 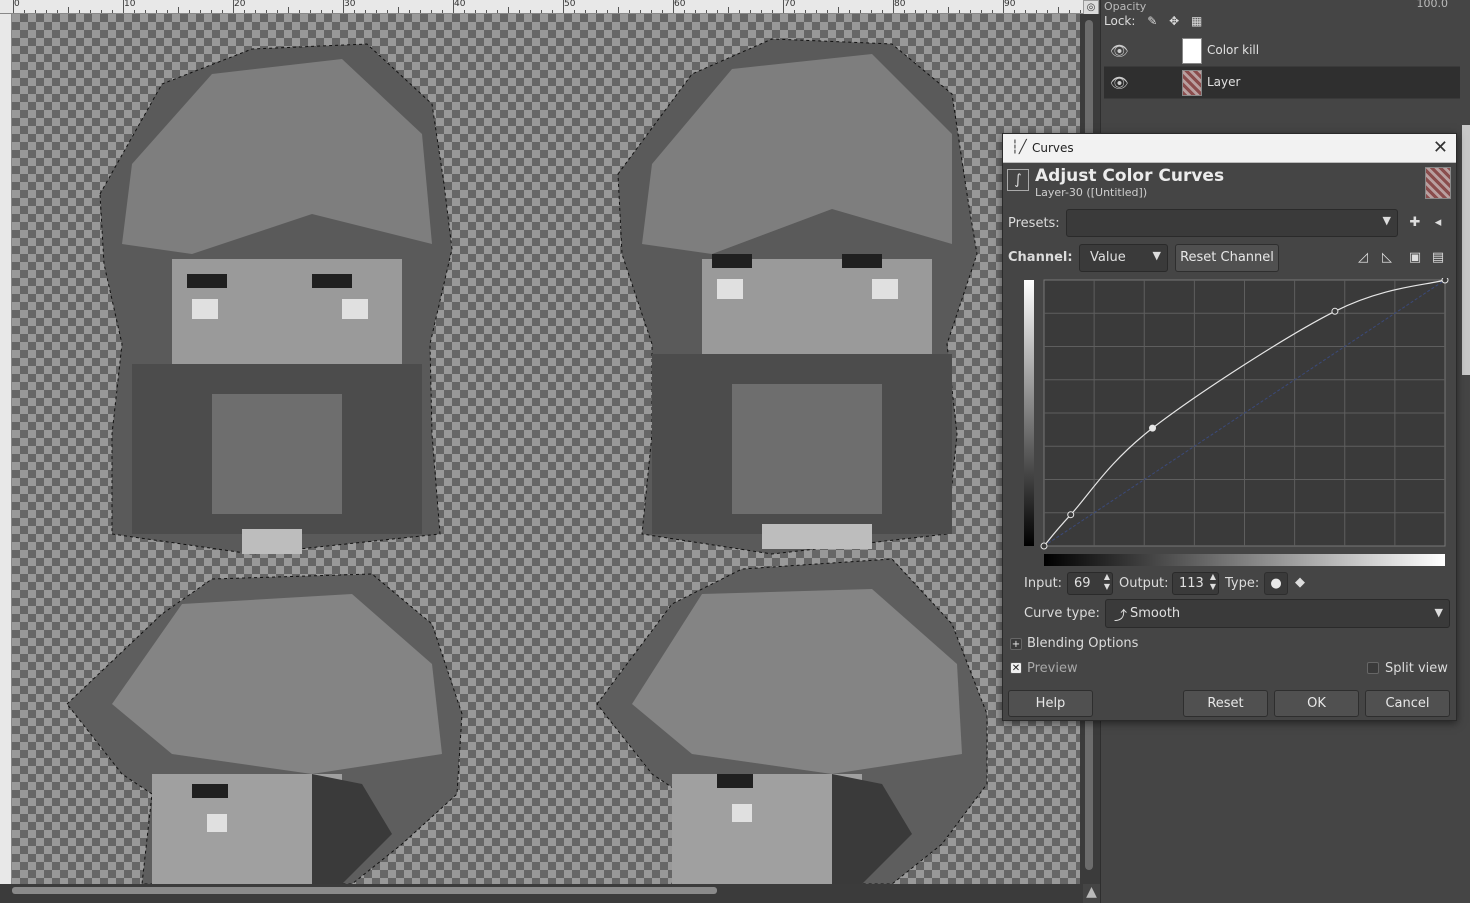 What do you see at coordinates (1440, 147) in the screenshot?
I see `close-icon: ✕` at bounding box center [1440, 147].